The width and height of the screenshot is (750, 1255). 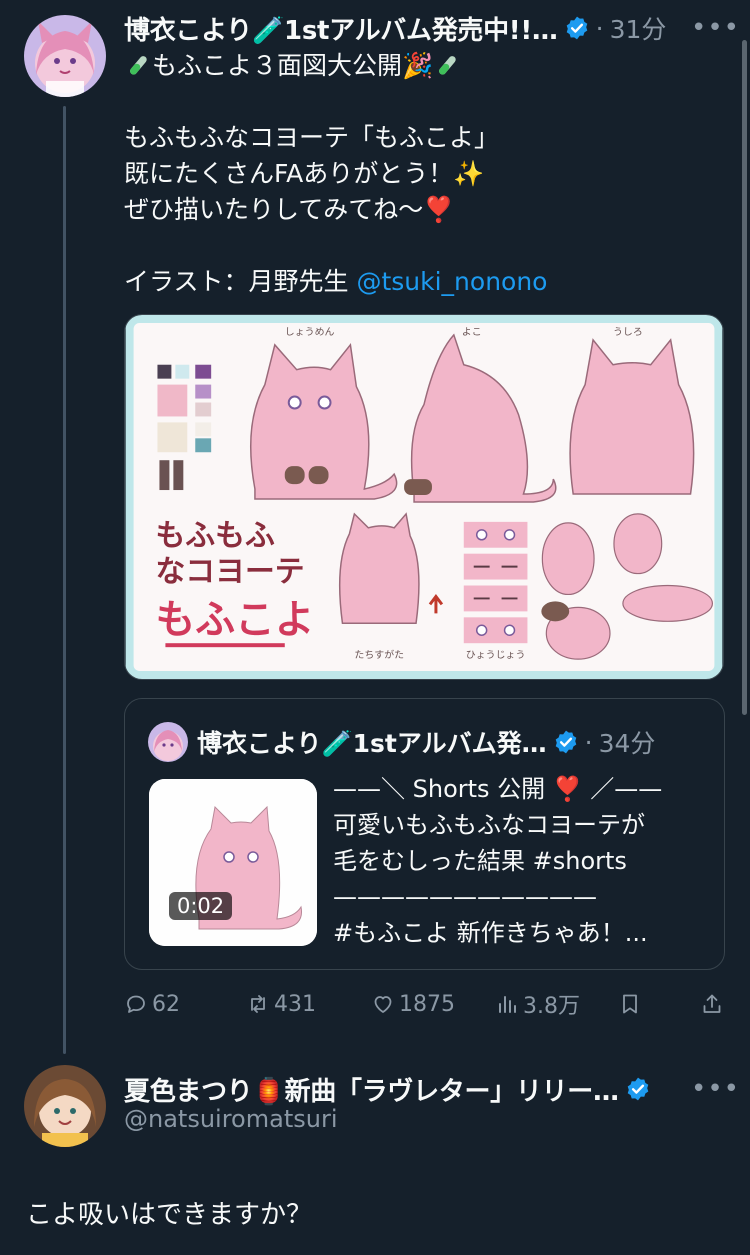 I want to click on like-count: 1875, so click(x=427, y=1004).